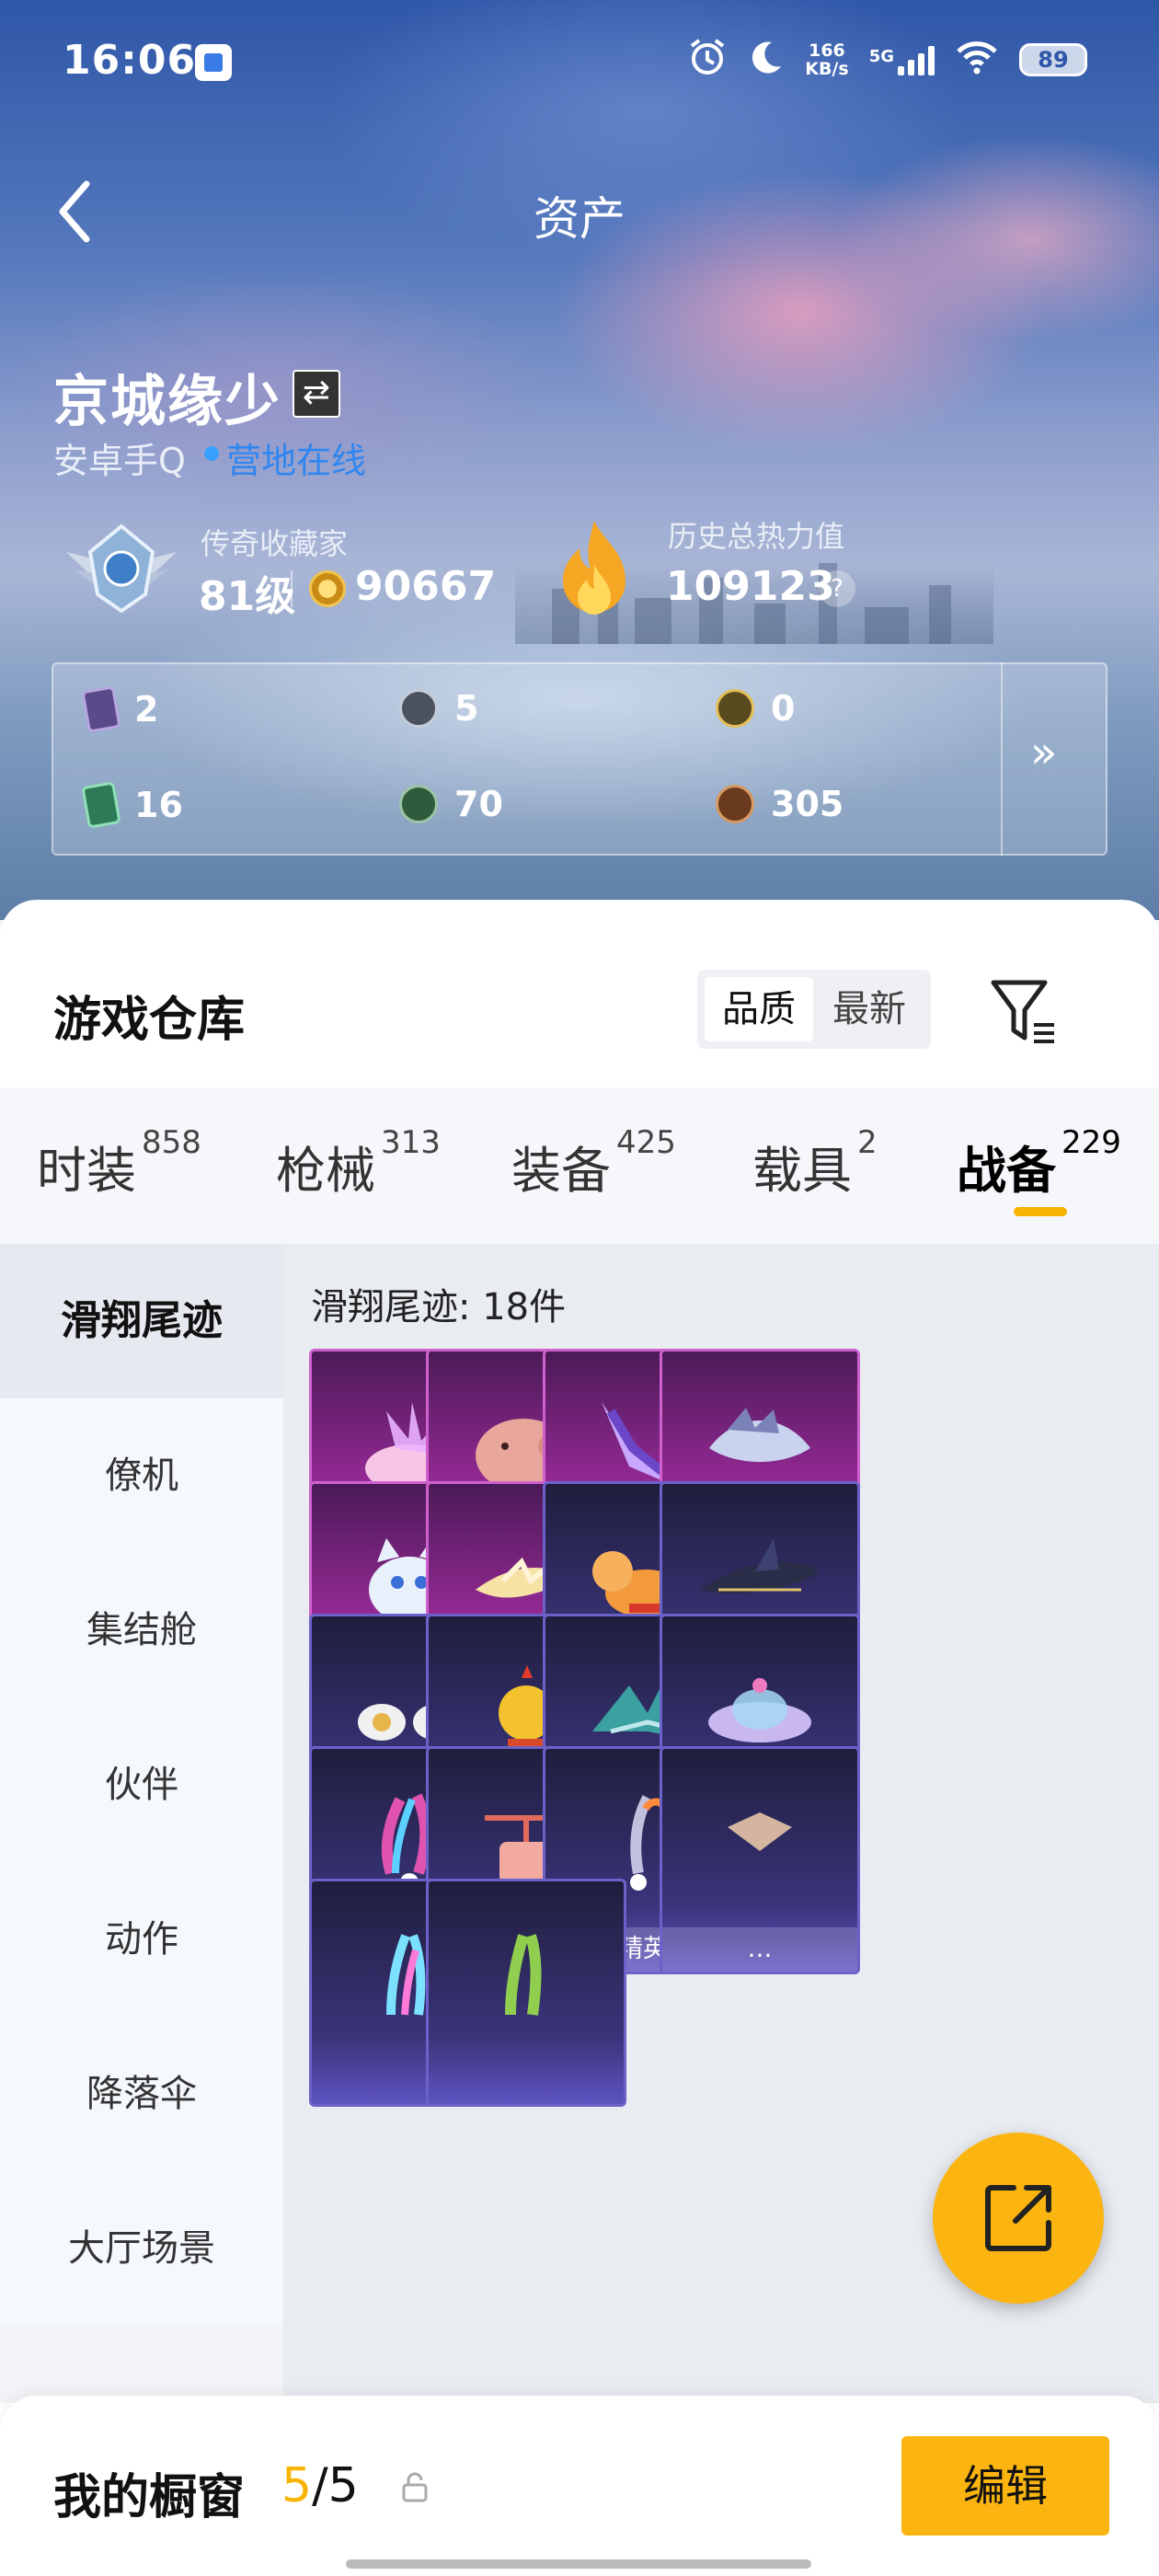 The width and height of the screenshot is (1159, 2576). I want to click on grid-header: 滑翔尾迹: 18件, so click(439, 1307).